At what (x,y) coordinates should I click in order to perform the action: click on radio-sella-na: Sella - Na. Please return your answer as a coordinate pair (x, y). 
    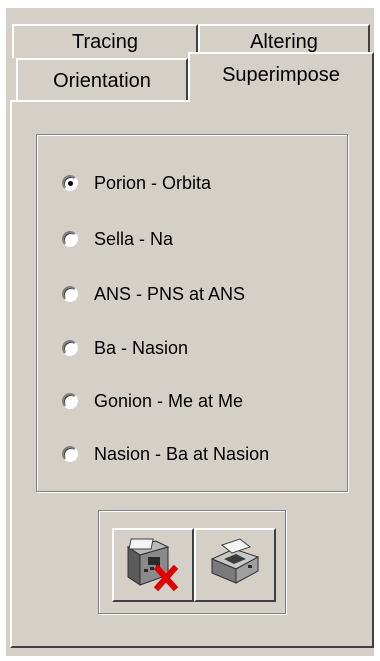
    Looking at the image, I should click on (117, 239).